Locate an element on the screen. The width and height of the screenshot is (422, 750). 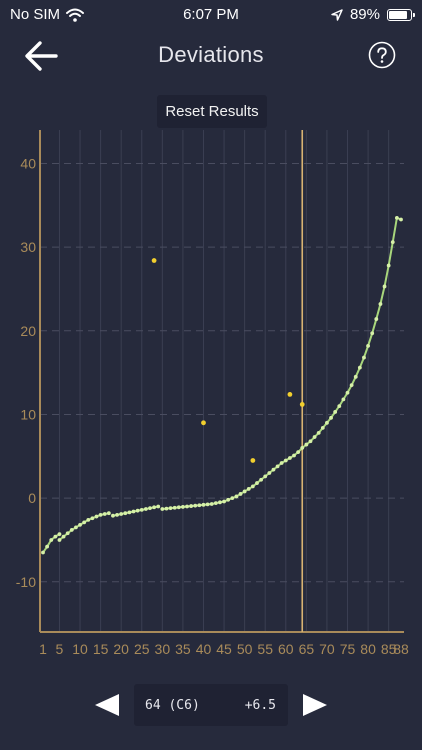
deviation-curve is located at coordinates (84, 526).